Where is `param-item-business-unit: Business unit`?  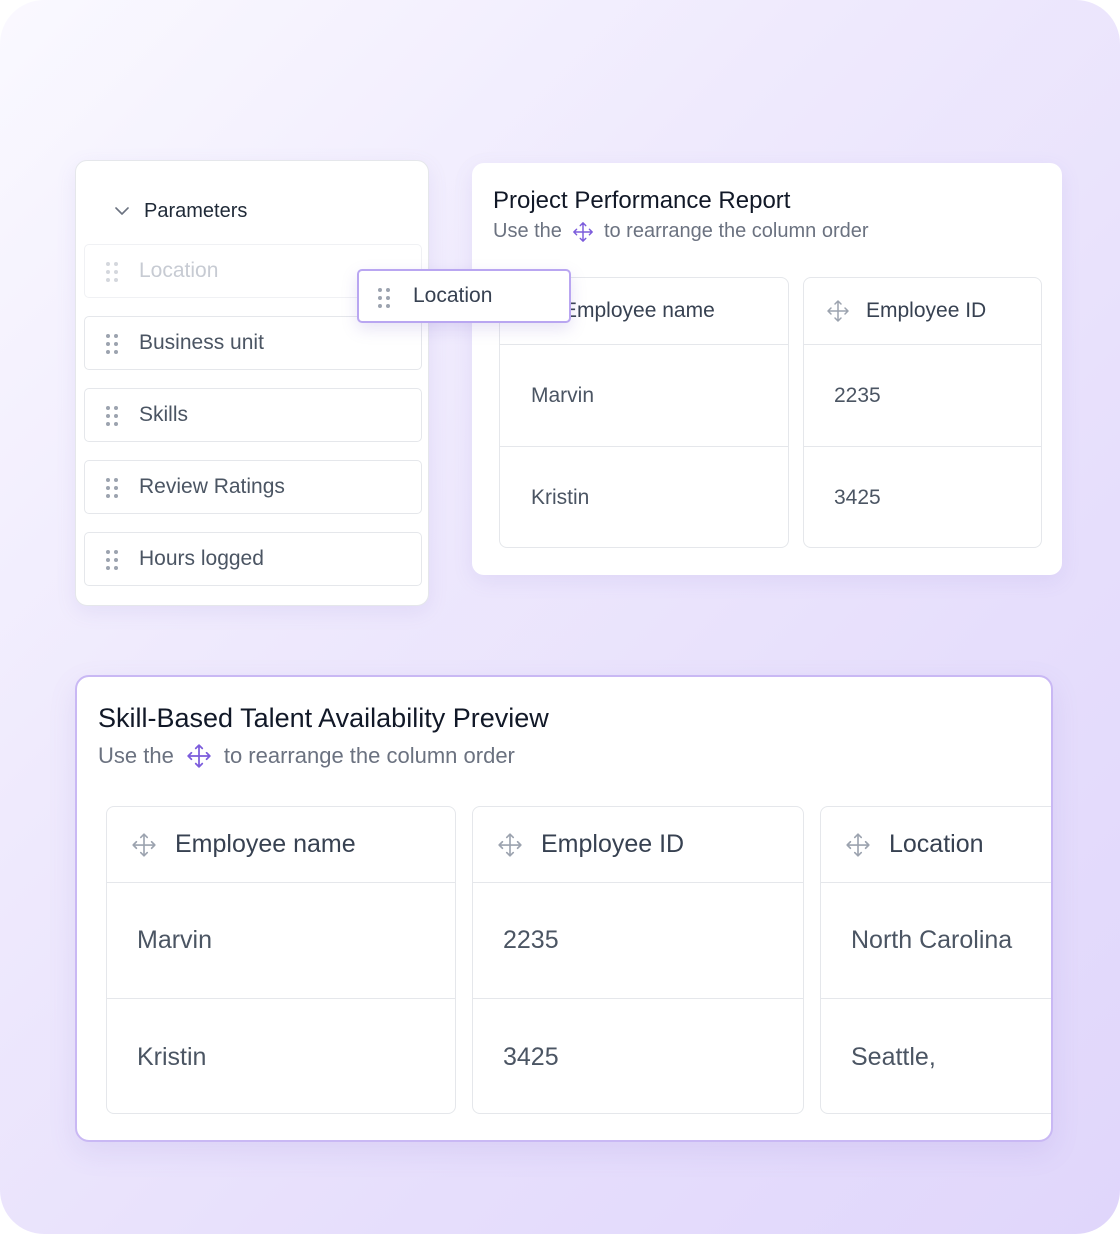 param-item-business-unit: Business unit is located at coordinates (253, 343).